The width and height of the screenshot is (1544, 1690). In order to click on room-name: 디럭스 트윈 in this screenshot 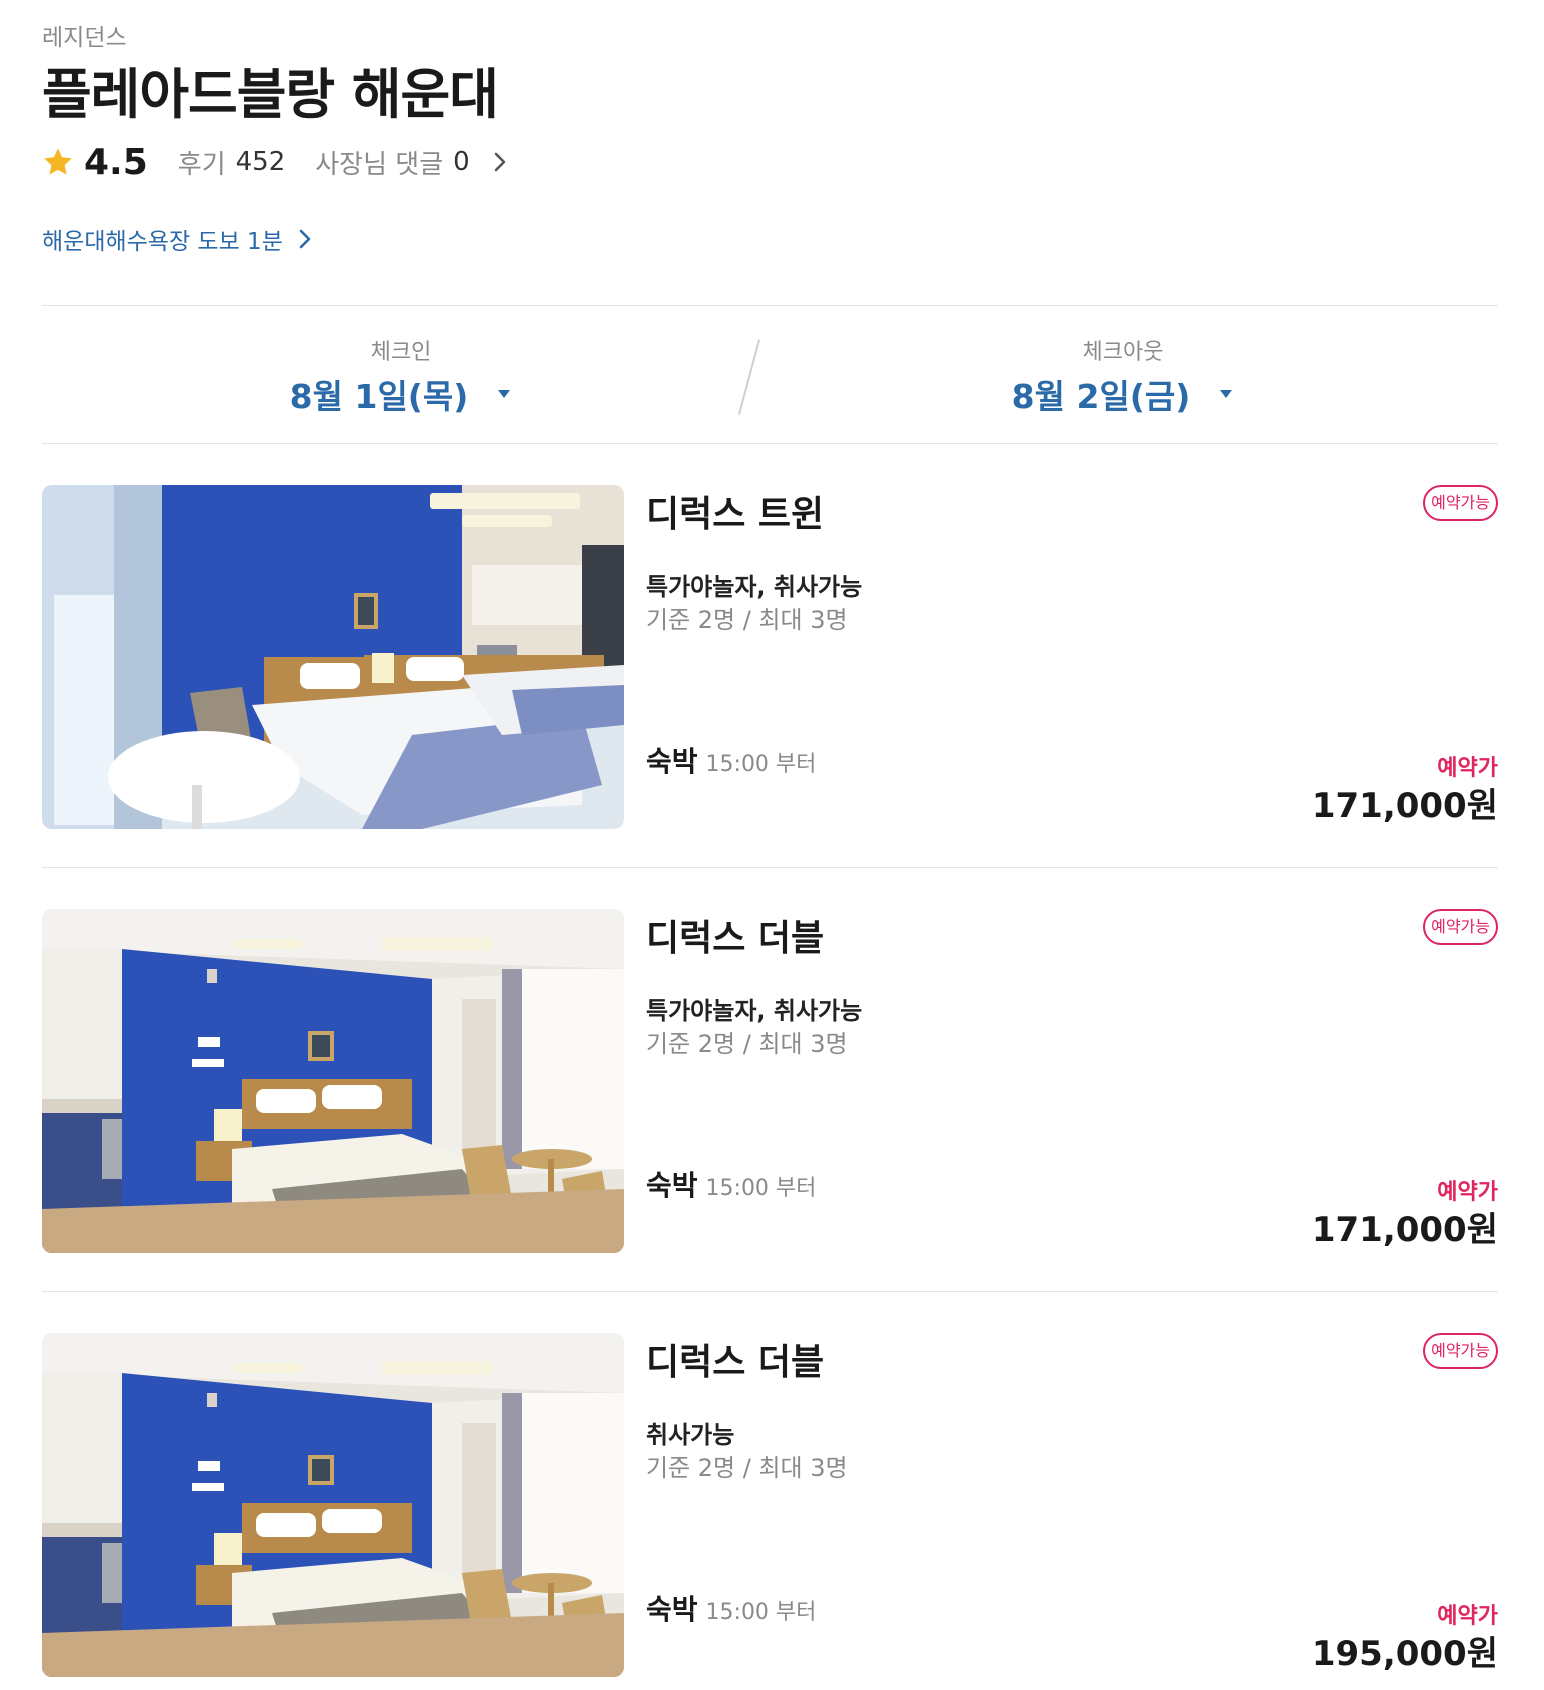, I will do `click(735, 511)`.